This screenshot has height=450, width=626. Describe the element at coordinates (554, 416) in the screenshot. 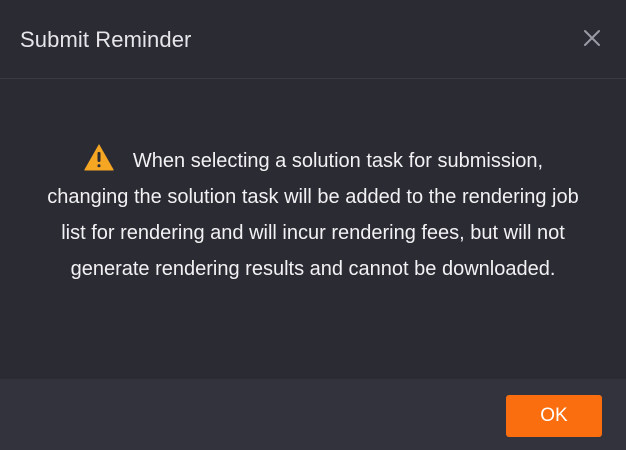

I see `ok-button: OK` at that location.